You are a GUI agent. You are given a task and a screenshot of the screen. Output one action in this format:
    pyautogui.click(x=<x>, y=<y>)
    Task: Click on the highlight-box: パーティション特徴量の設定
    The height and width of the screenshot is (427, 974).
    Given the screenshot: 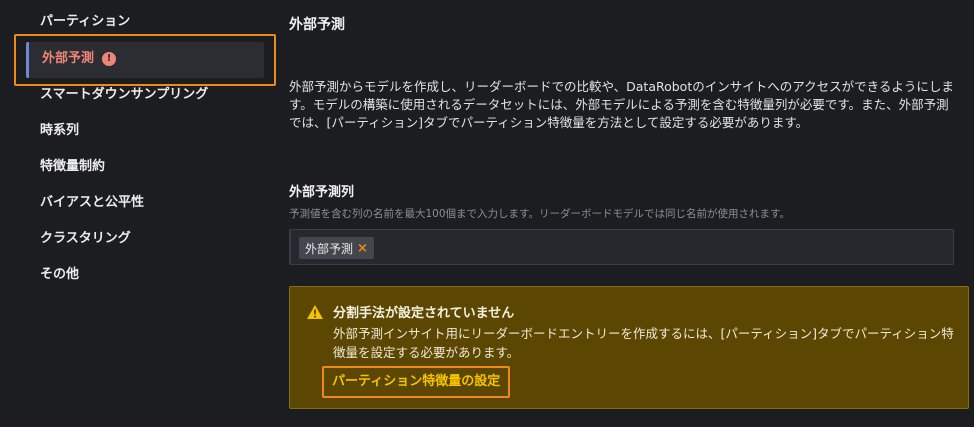 What is the action you would take?
    pyautogui.click(x=416, y=382)
    